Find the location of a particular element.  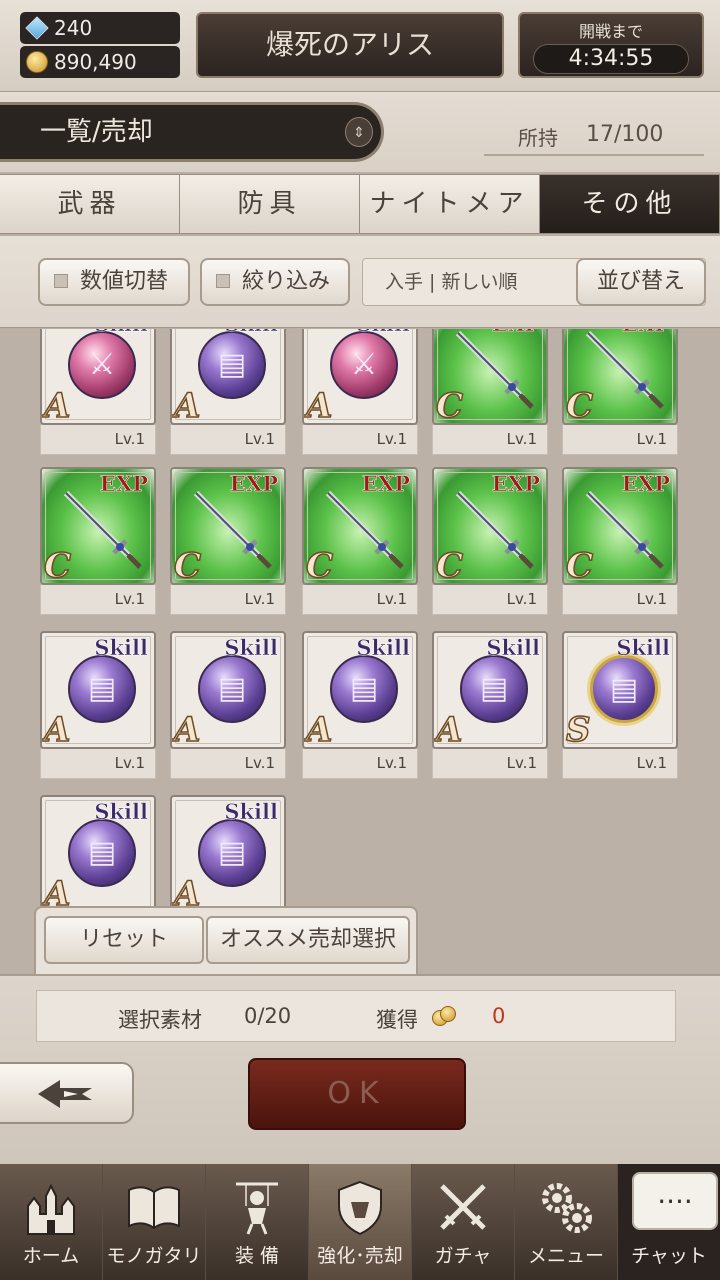

gain-value: 0 is located at coordinates (499, 1016).